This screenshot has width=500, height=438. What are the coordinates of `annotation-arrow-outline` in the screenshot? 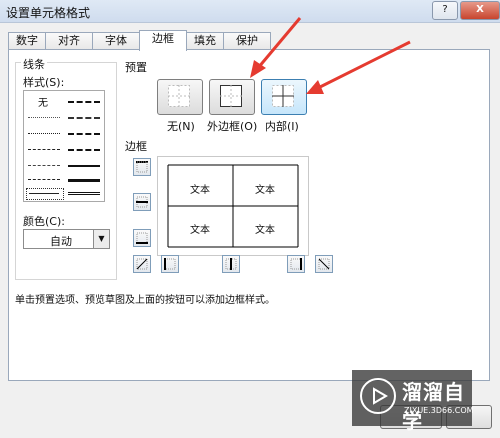 It's located at (279, 43).